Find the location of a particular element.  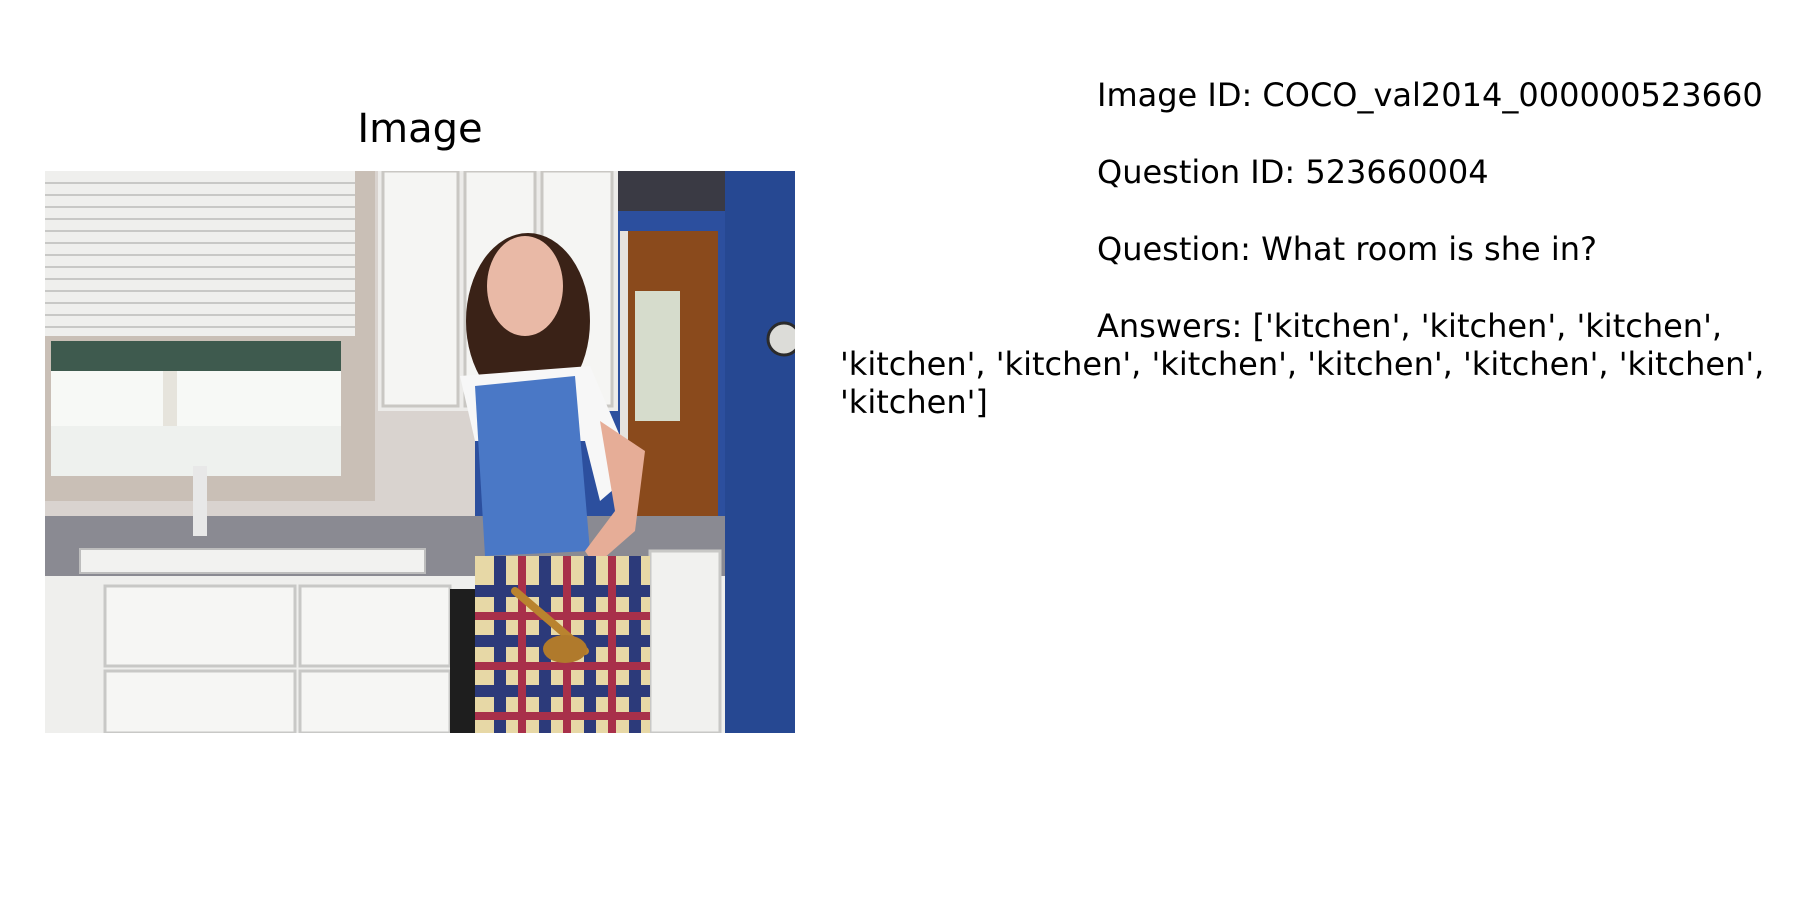

figure-title: Image is located at coordinates (420, 129).